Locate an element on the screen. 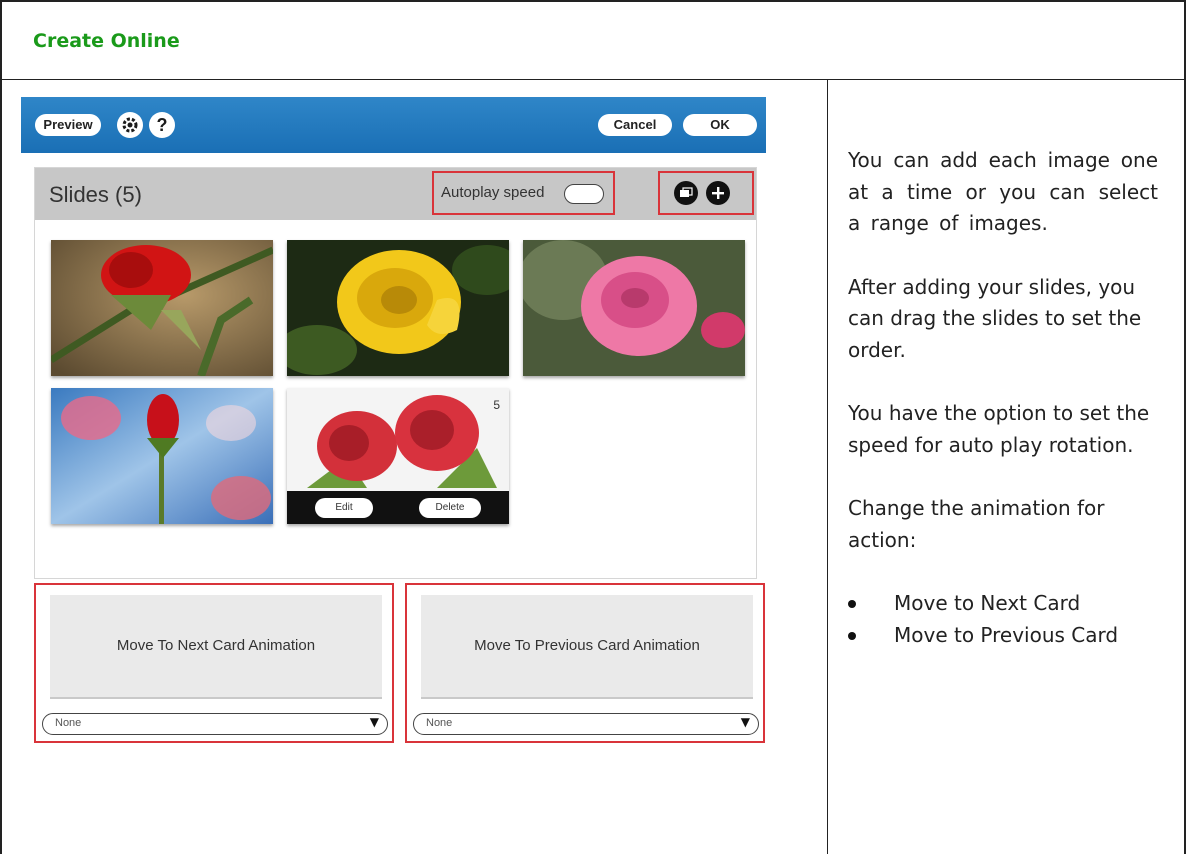 The width and height of the screenshot is (1186, 854). slide-thumbnail-5: 5 Edit Delete is located at coordinates (398, 456).